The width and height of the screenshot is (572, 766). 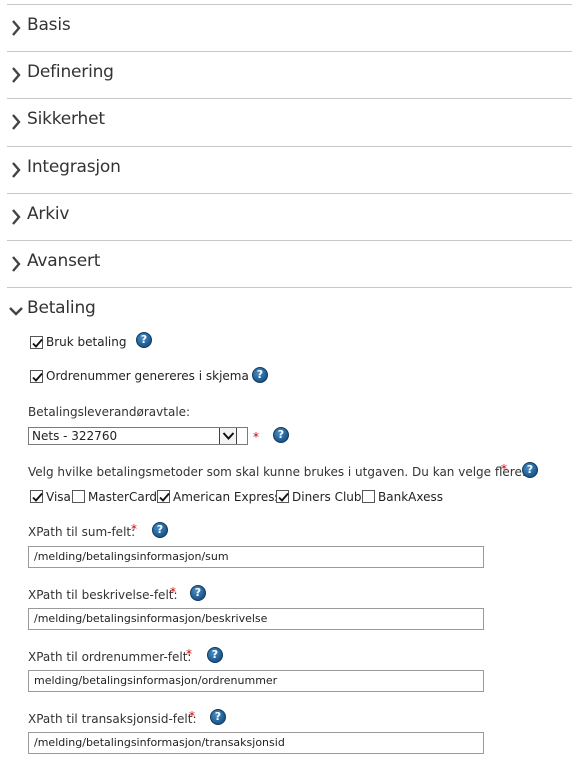 I want to click on section-basis: Basis, so click(x=289, y=27).